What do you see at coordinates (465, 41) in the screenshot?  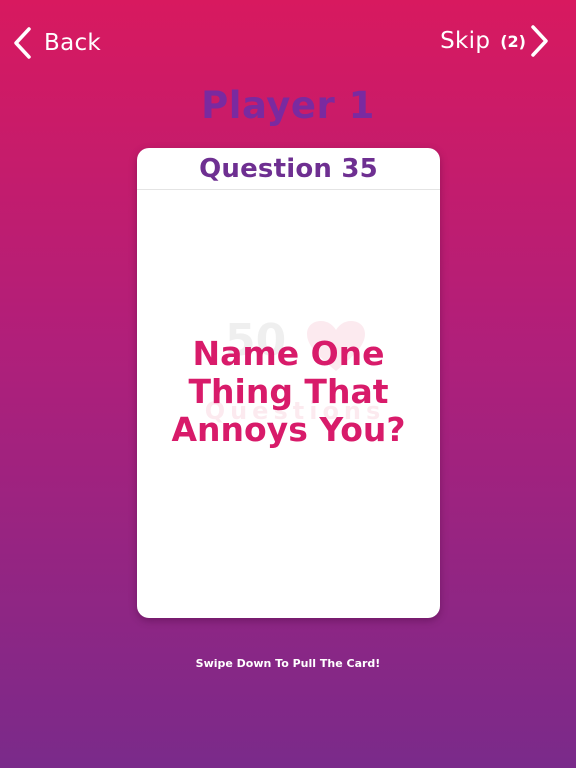 I see `skip-label: Skip` at bounding box center [465, 41].